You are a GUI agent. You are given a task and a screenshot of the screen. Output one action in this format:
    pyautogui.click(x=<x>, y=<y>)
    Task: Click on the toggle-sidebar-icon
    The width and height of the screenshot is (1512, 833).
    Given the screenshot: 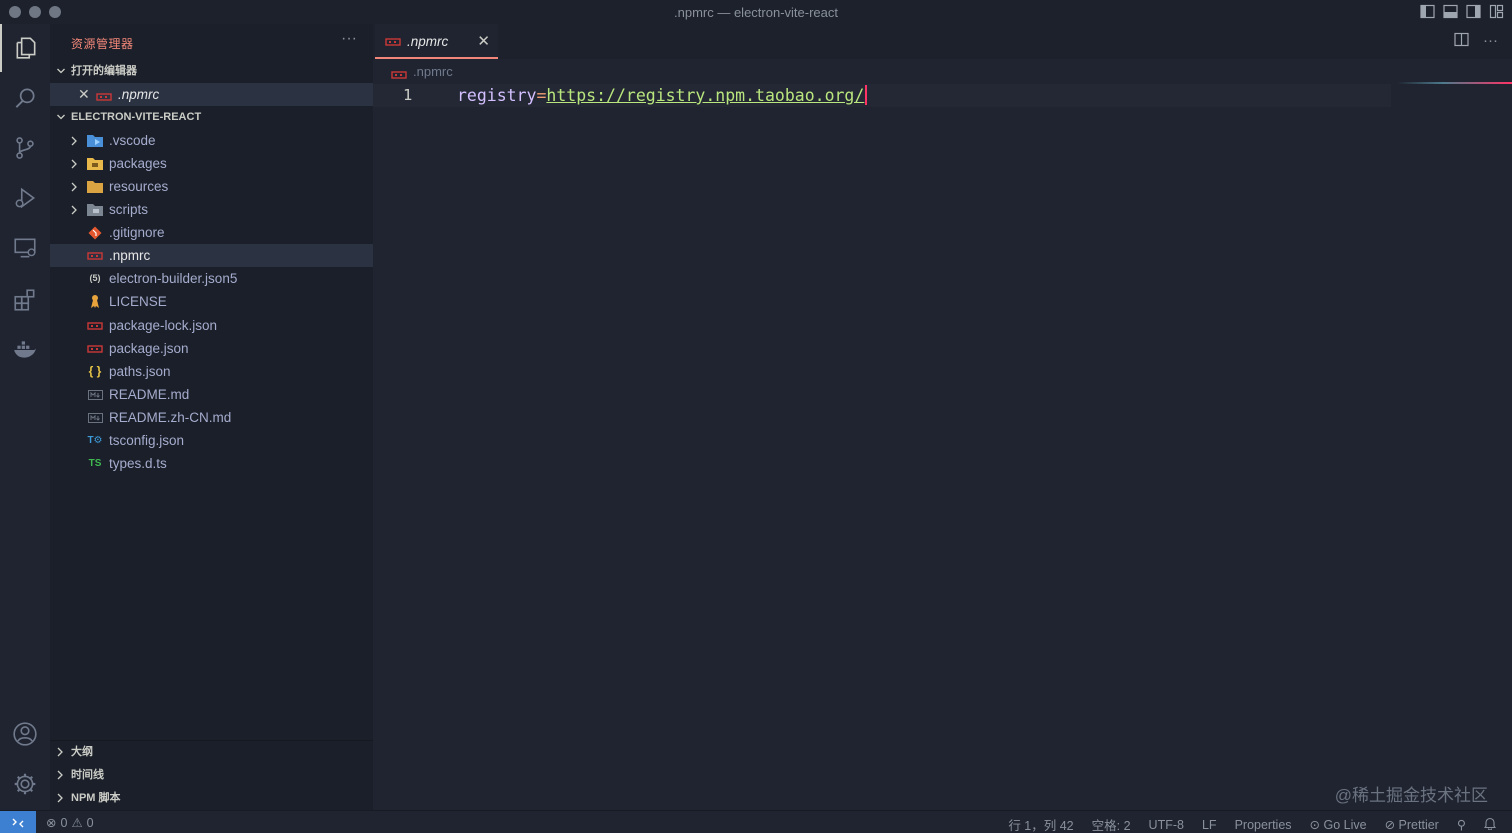 What is the action you would take?
    pyautogui.click(x=1427, y=11)
    